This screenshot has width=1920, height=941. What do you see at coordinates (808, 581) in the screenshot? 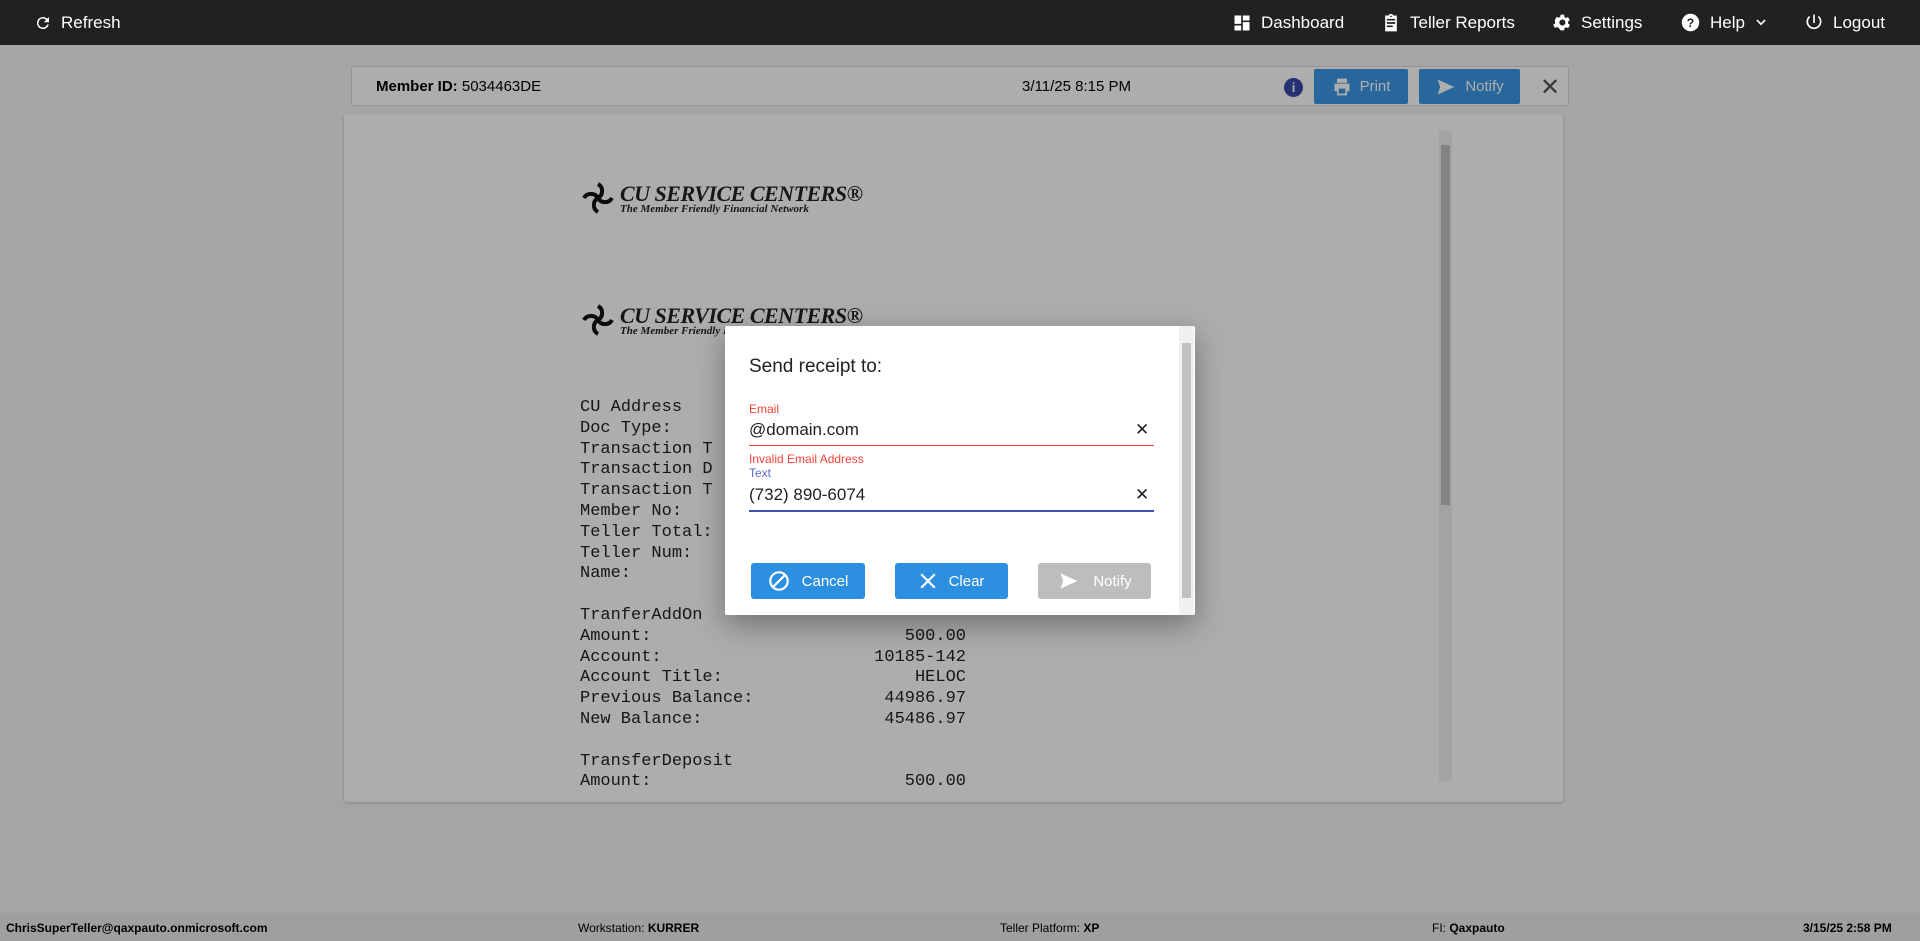
I see `cancel-button: Cancel` at bounding box center [808, 581].